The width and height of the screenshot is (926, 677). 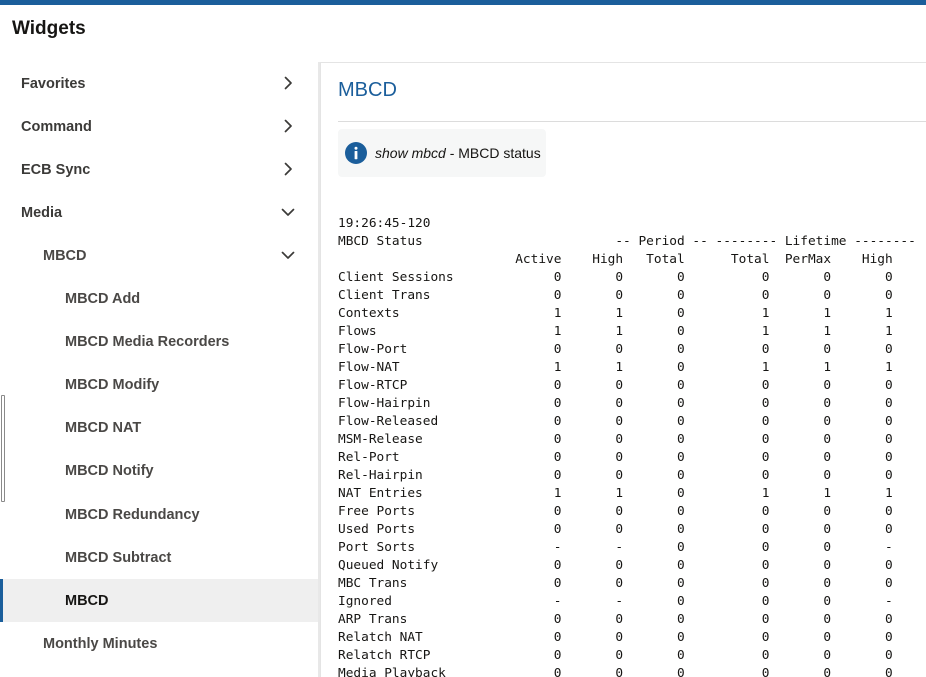 What do you see at coordinates (427, 655) in the screenshot?
I see `output-row-label: Relatch RTCP` at bounding box center [427, 655].